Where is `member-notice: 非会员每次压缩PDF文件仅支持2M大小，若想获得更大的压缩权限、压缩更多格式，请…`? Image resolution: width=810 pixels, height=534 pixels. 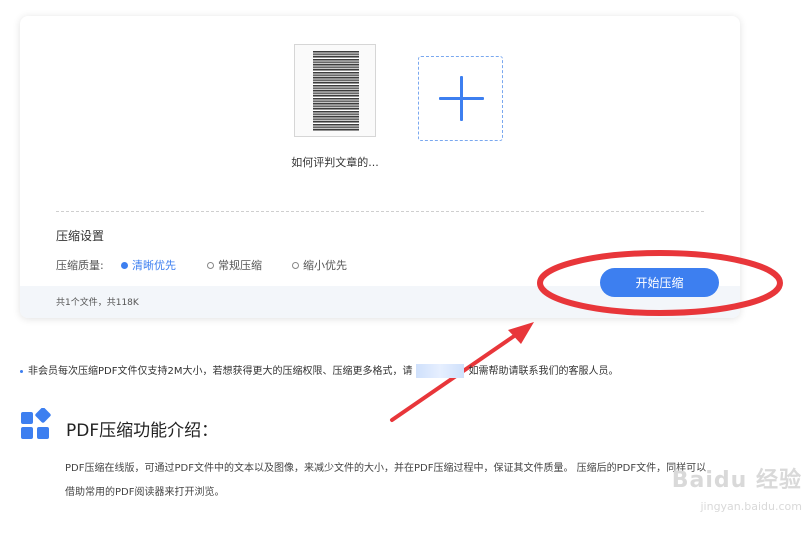
member-notice: 非会员每次压缩PDF文件仅支持2M大小，若想获得更大的压缩权限、压缩更多格式，请… is located at coordinates (319, 370).